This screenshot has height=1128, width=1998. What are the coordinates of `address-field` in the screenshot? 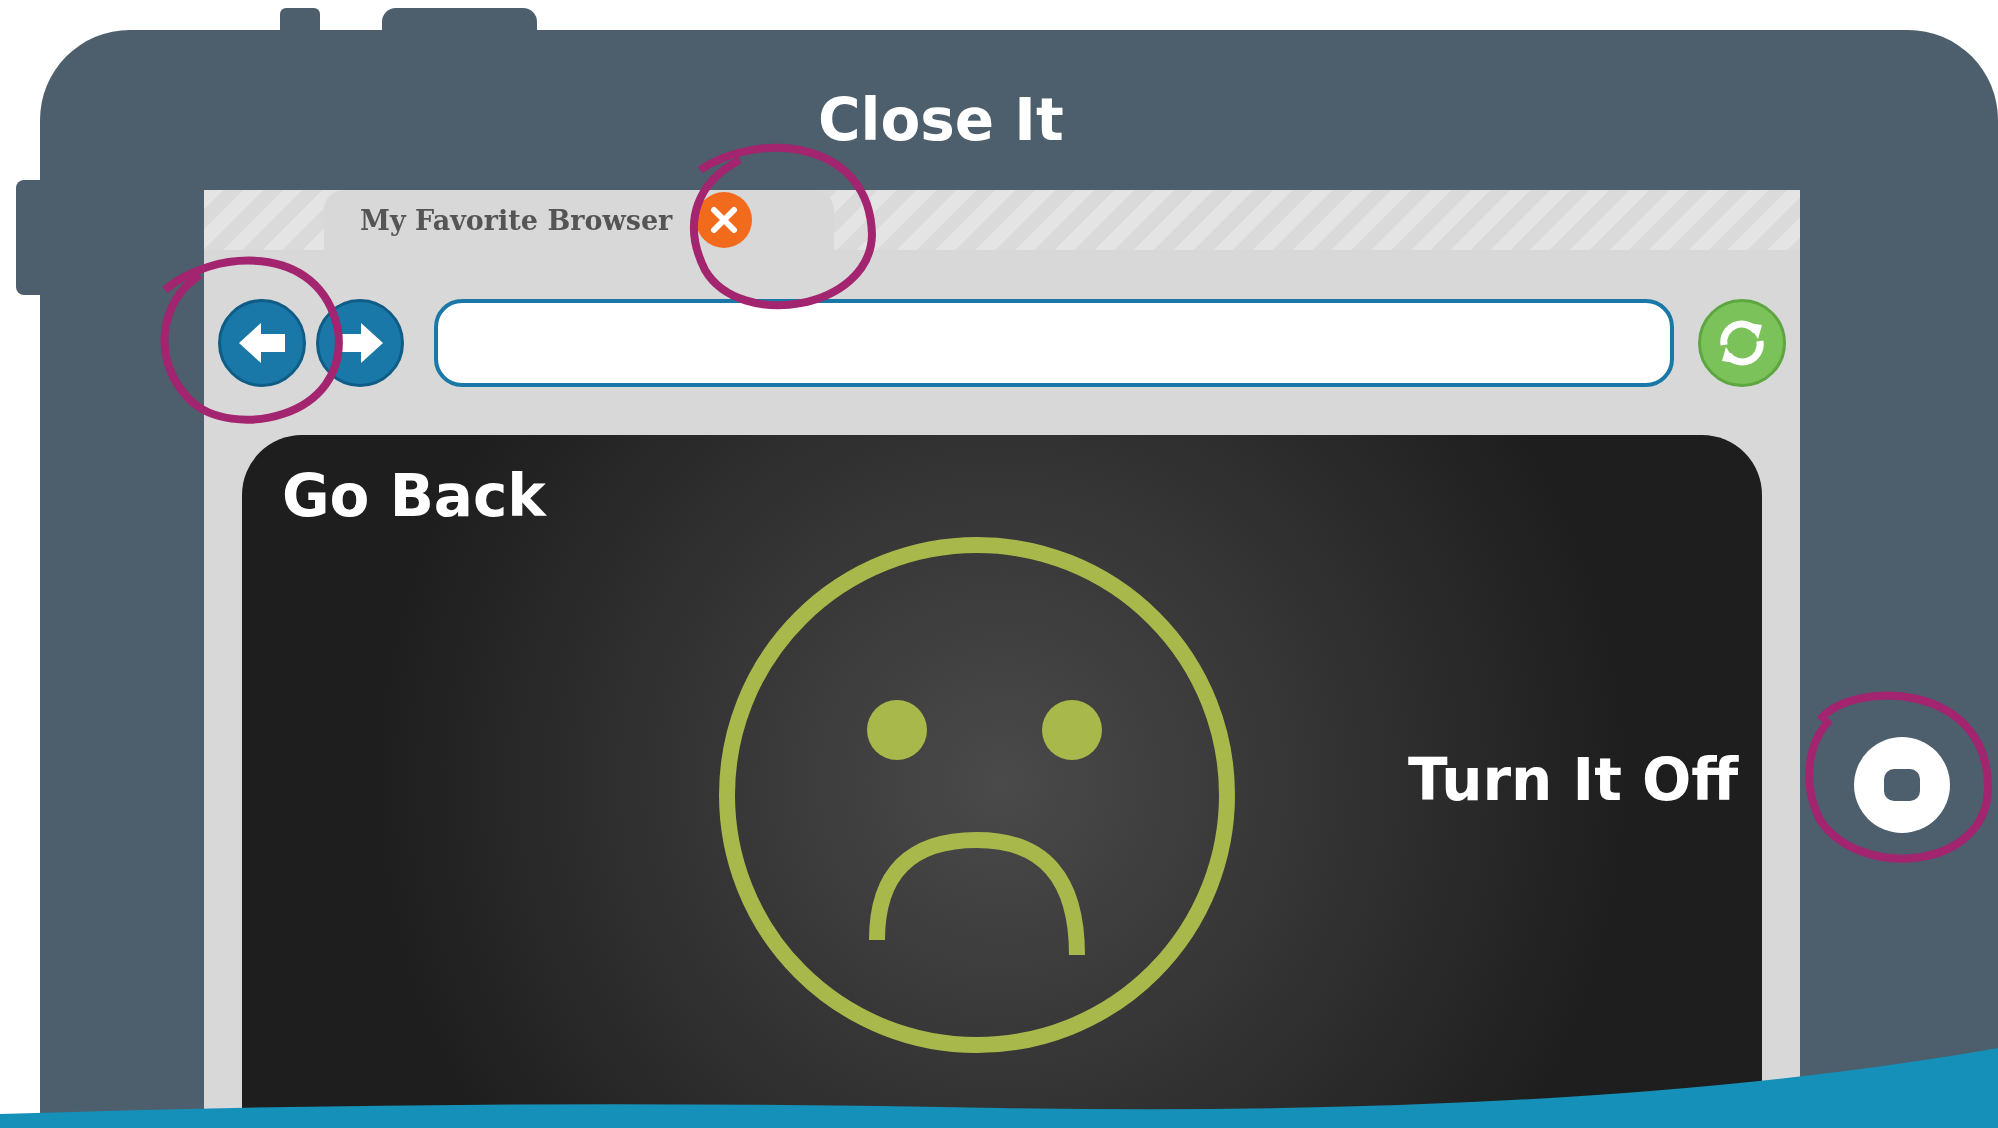 It's located at (1054, 342).